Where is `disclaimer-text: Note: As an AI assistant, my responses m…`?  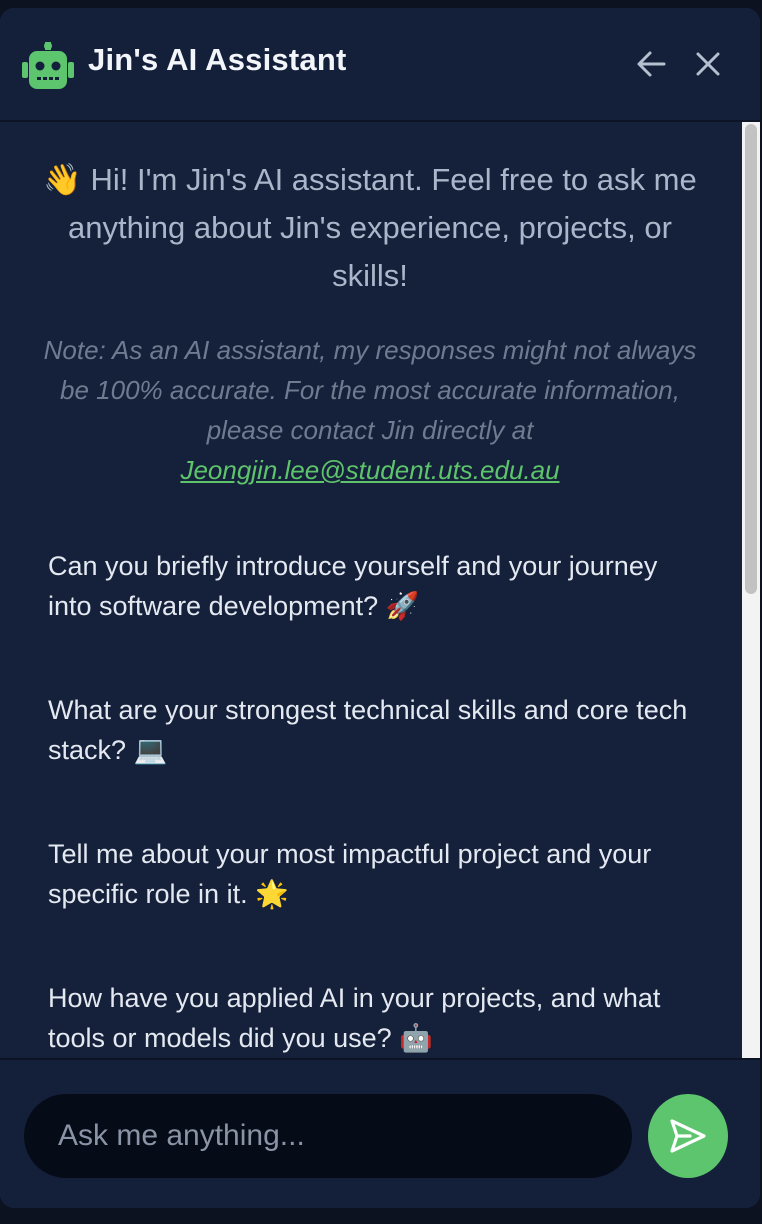 disclaimer-text: Note: As an AI assistant, my responses m… is located at coordinates (370, 390).